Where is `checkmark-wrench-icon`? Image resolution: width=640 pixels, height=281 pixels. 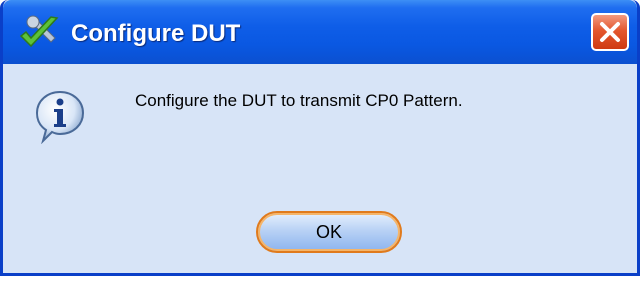
checkmark-wrench-icon is located at coordinates (40, 34).